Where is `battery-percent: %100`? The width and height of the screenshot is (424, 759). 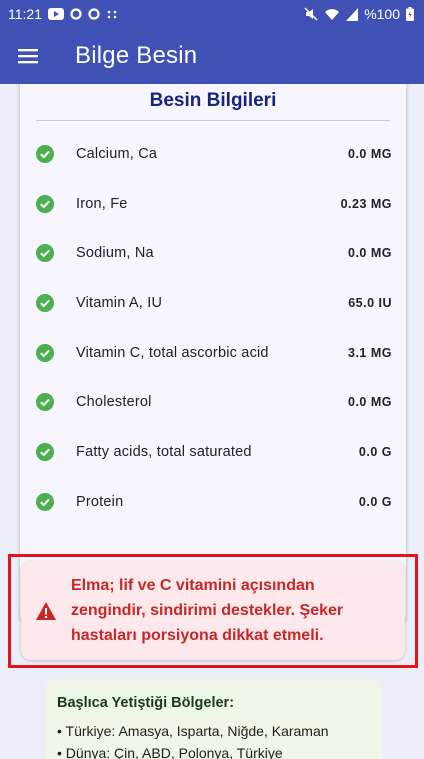
battery-percent: %100 is located at coordinates (382, 14).